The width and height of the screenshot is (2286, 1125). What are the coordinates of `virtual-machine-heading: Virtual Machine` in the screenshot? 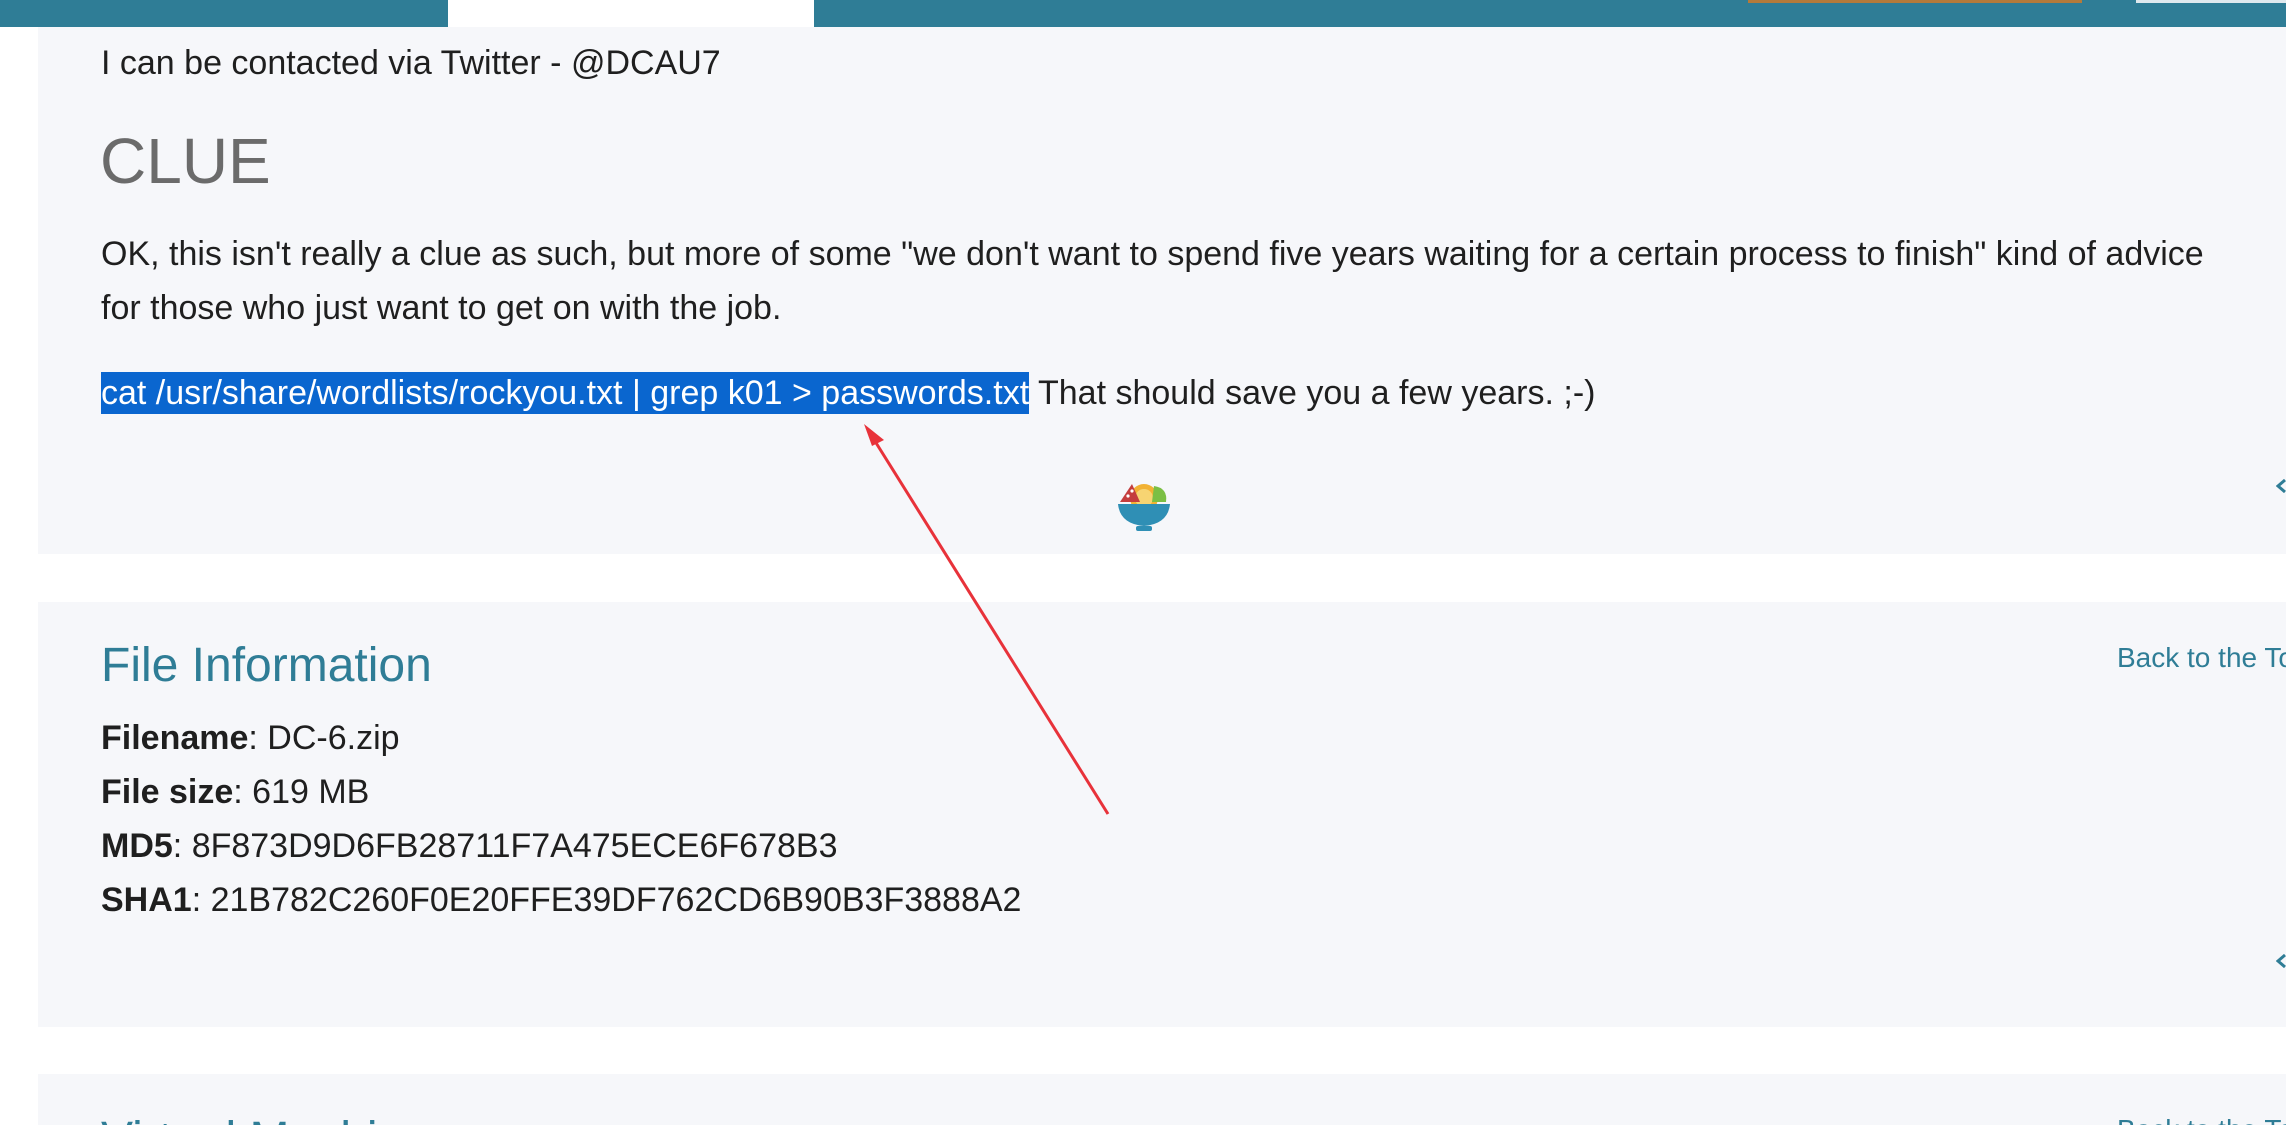 It's located at (266, 1117).